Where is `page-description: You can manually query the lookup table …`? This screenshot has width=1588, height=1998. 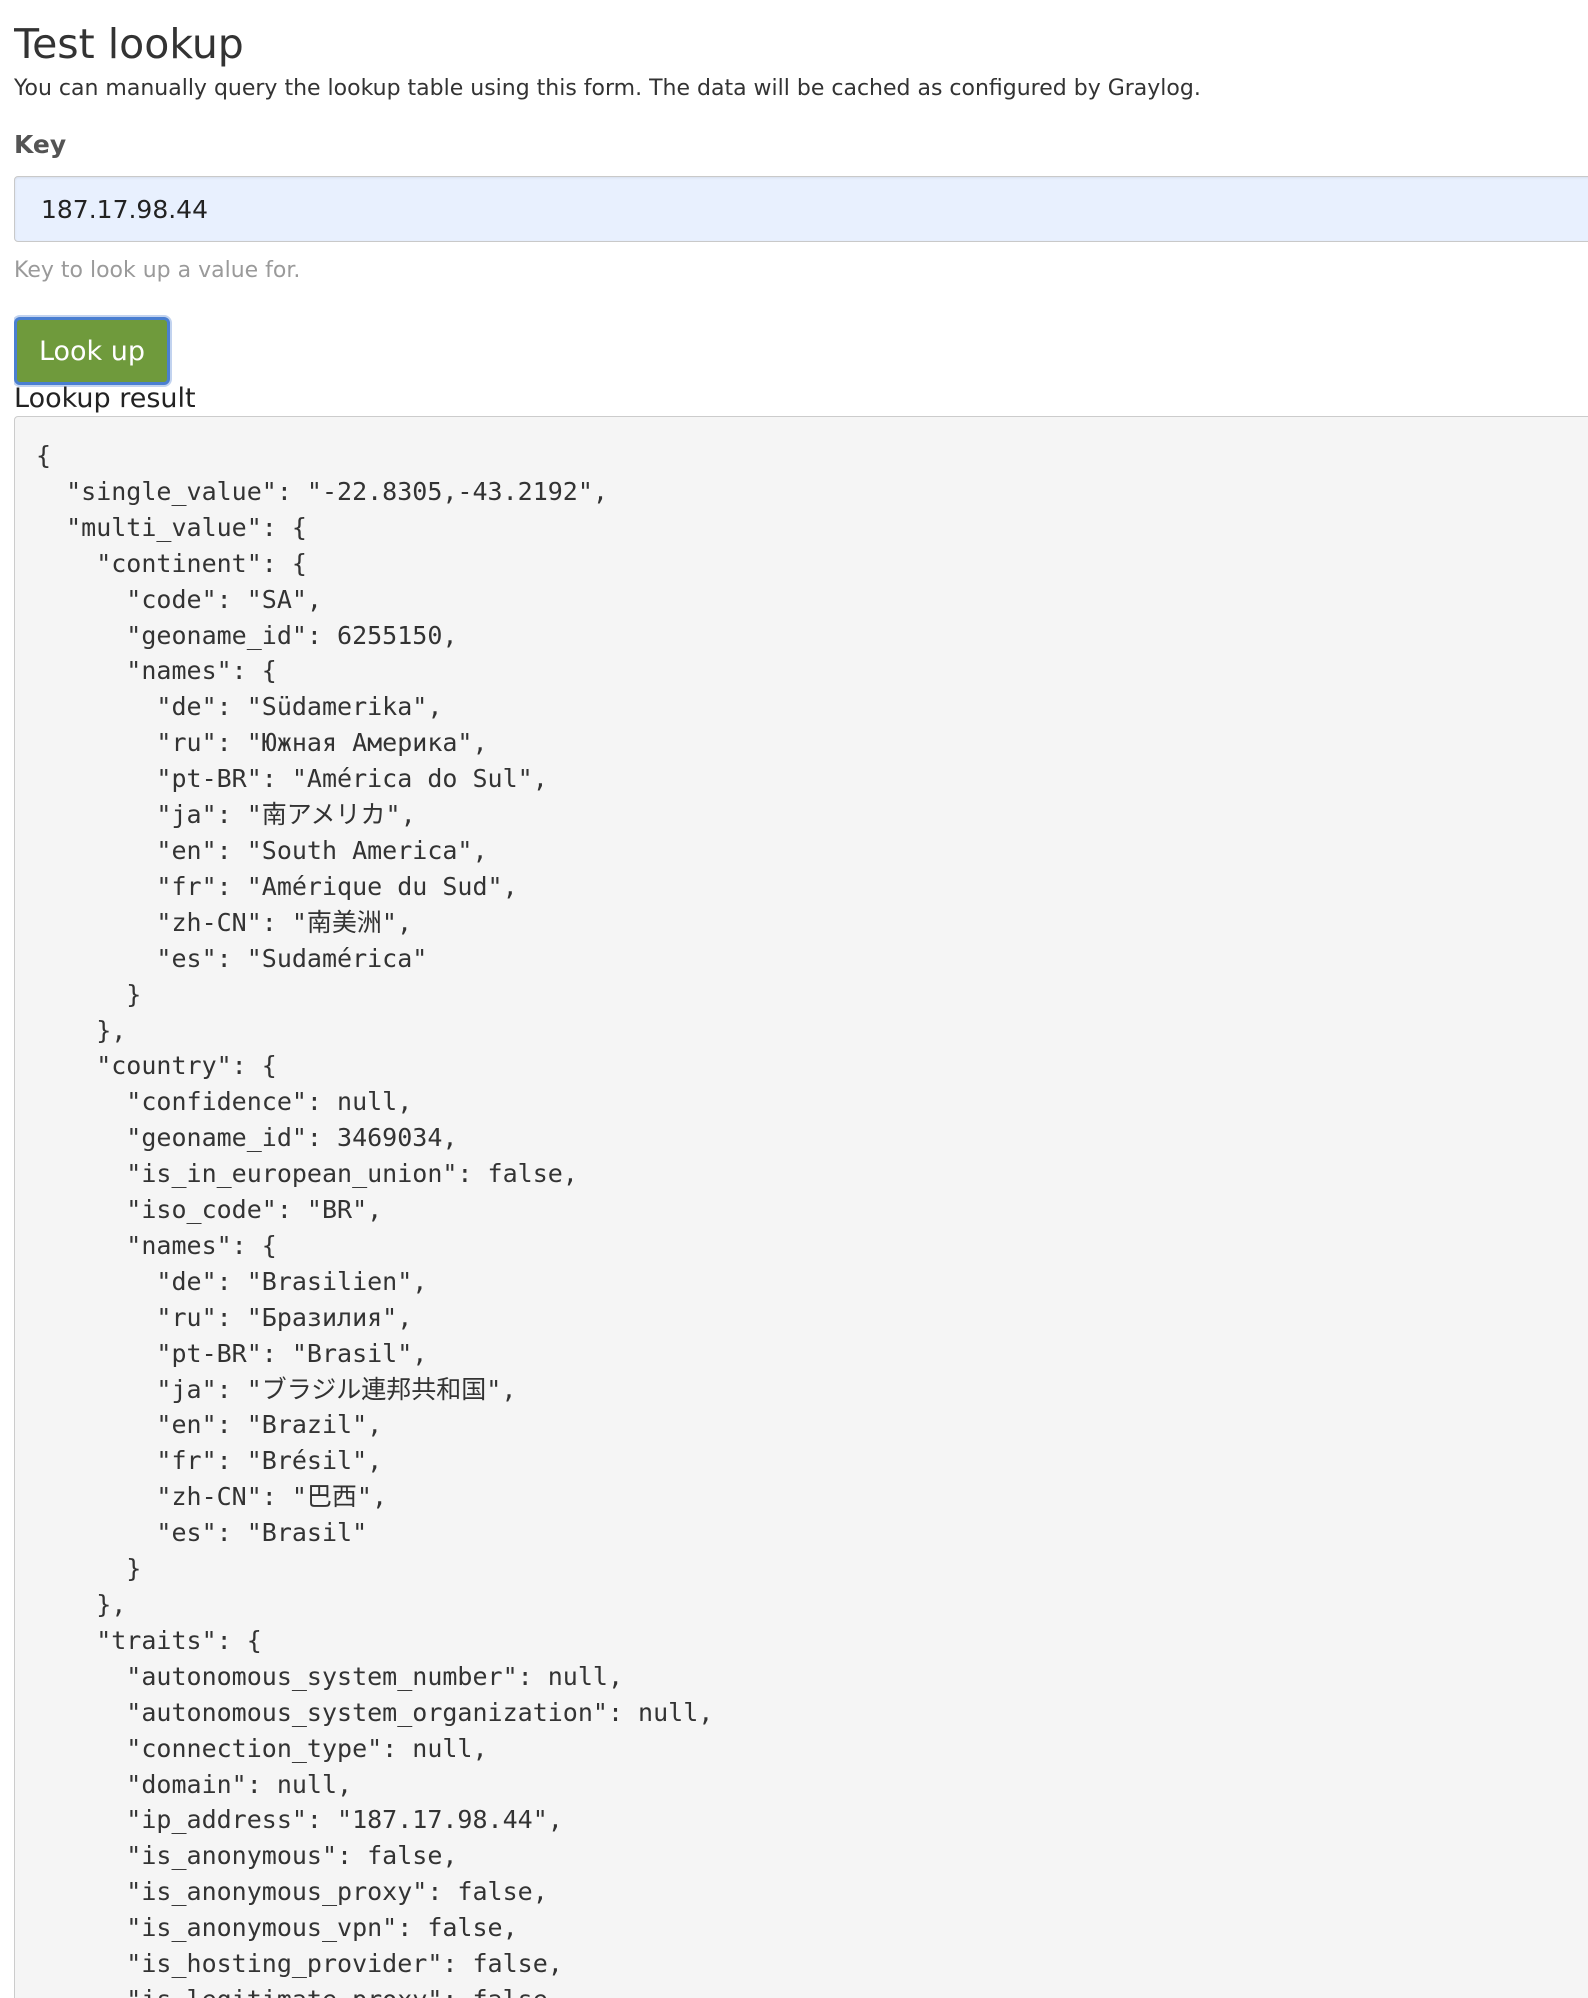
page-description: You can manually query the lookup table … is located at coordinates (607, 88).